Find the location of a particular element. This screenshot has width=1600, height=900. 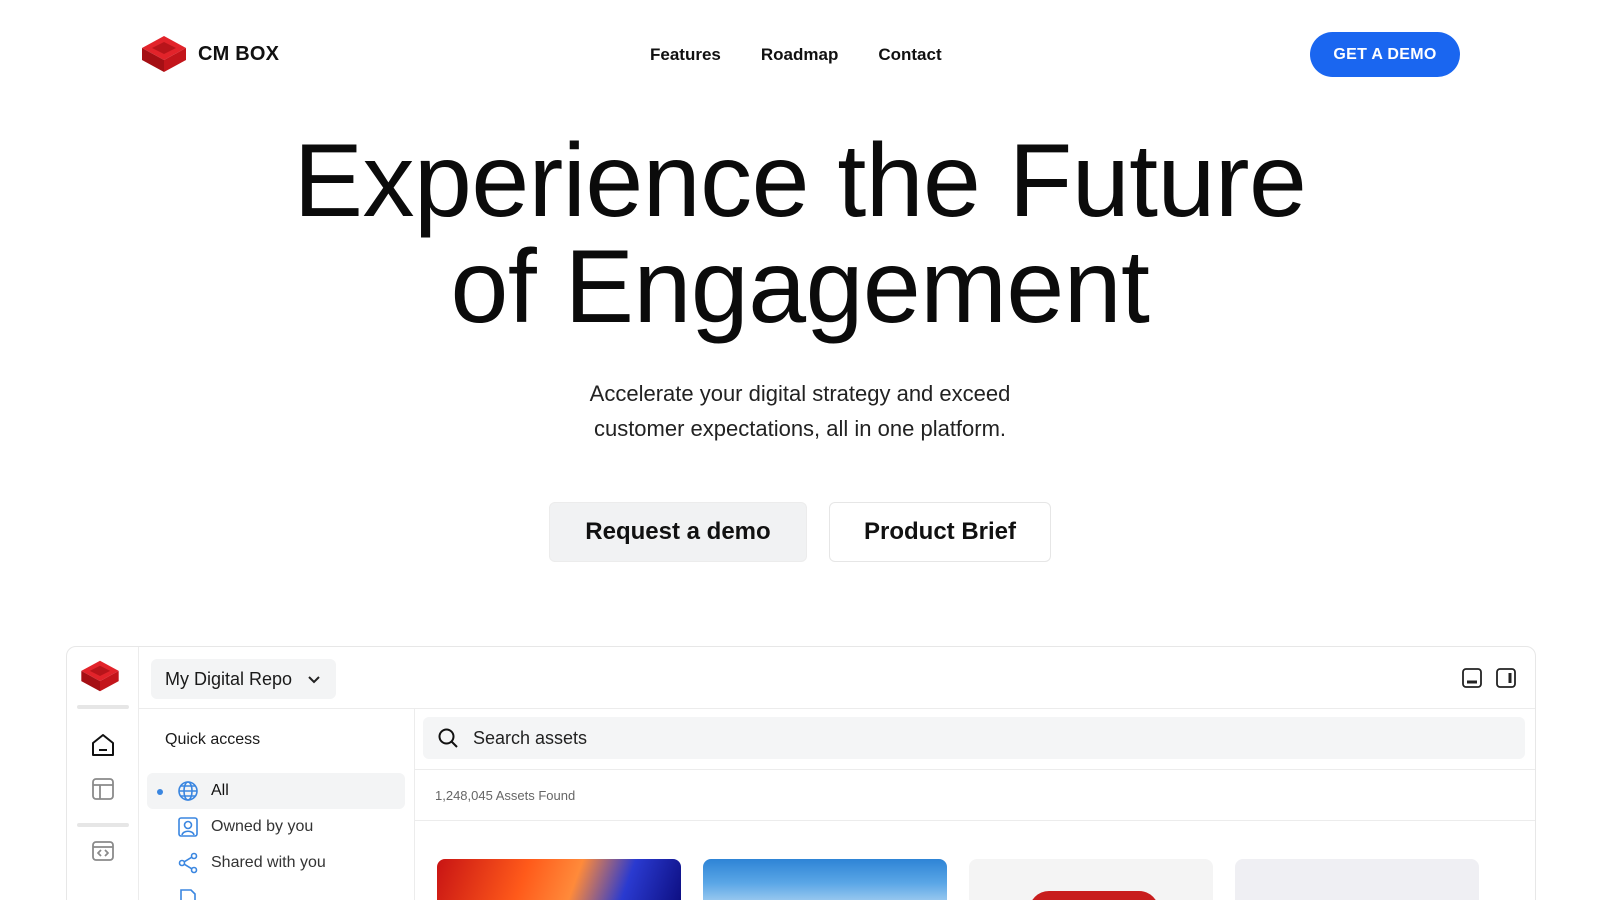

quick-access-list: All Owned by you Shared with you is located at coordinates (276, 836).